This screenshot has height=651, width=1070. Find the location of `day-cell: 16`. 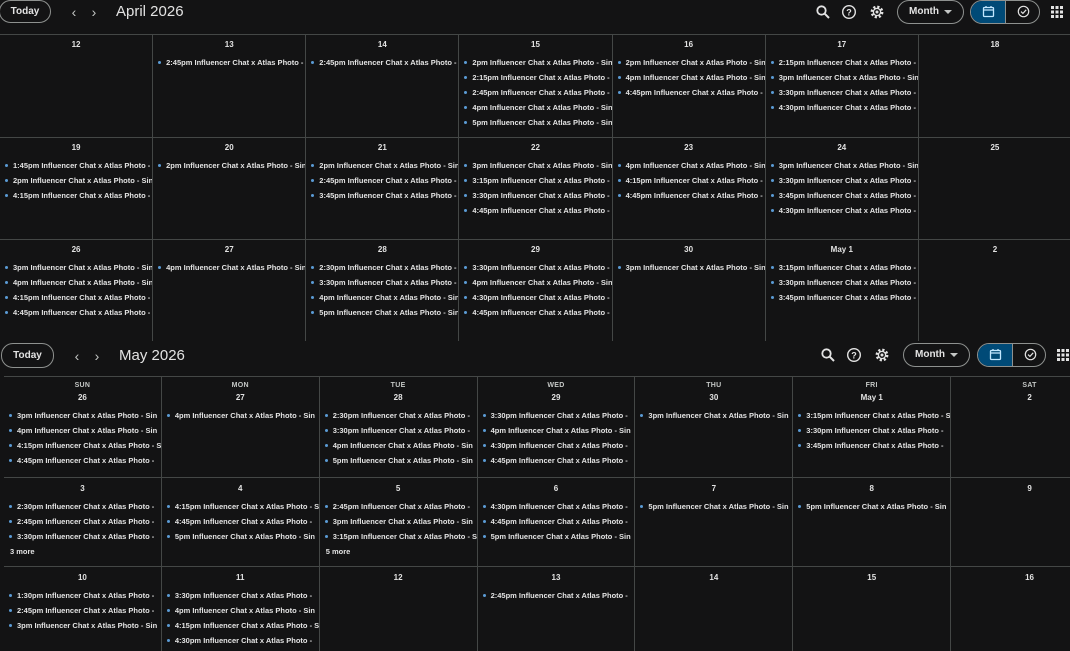

day-cell: 16 is located at coordinates (1010, 609).